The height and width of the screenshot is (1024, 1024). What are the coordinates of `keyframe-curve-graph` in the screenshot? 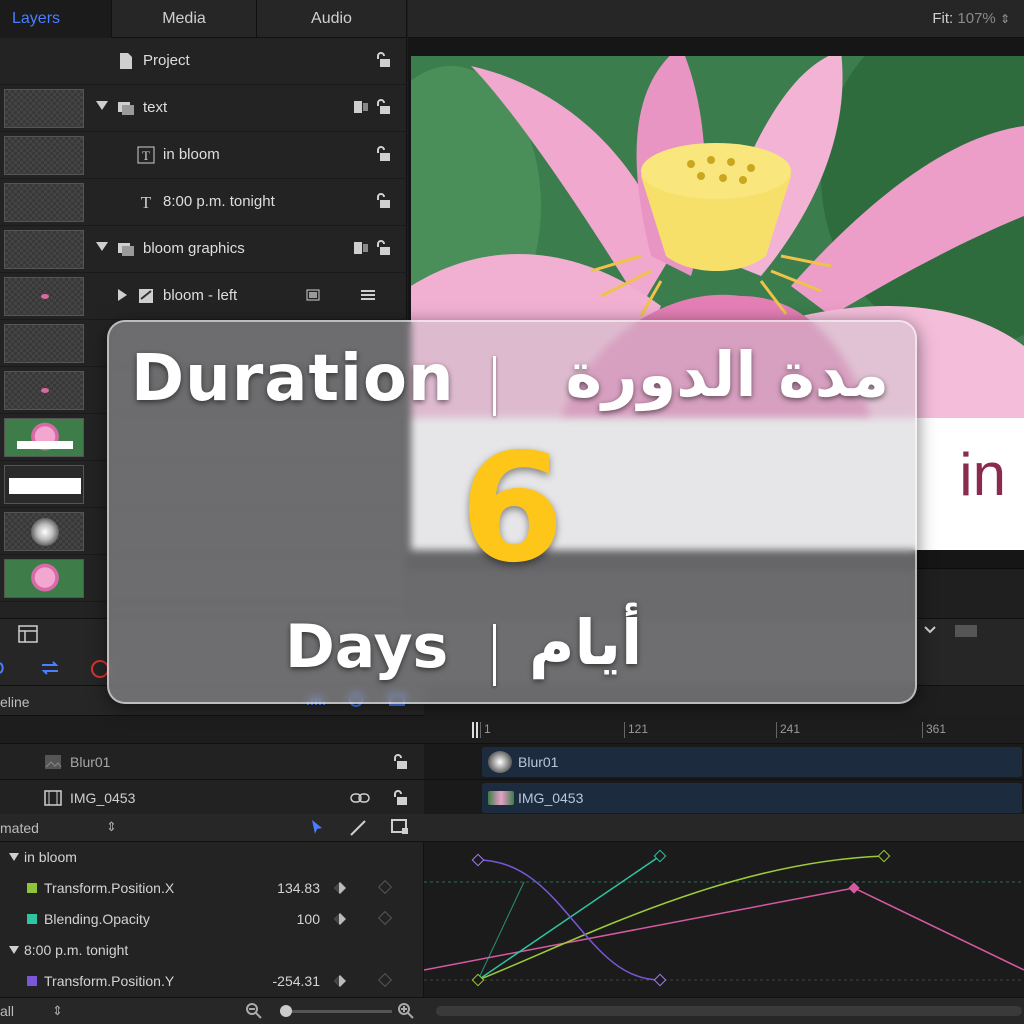 It's located at (723, 919).